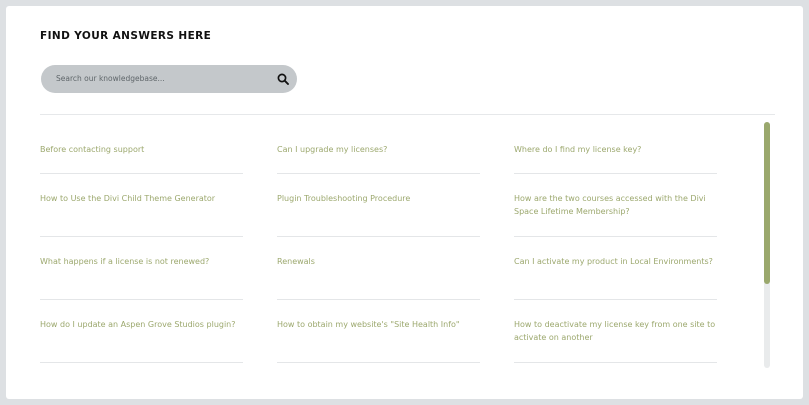 The height and width of the screenshot is (405, 809). I want to click on scrollbar, so click(767, 245).